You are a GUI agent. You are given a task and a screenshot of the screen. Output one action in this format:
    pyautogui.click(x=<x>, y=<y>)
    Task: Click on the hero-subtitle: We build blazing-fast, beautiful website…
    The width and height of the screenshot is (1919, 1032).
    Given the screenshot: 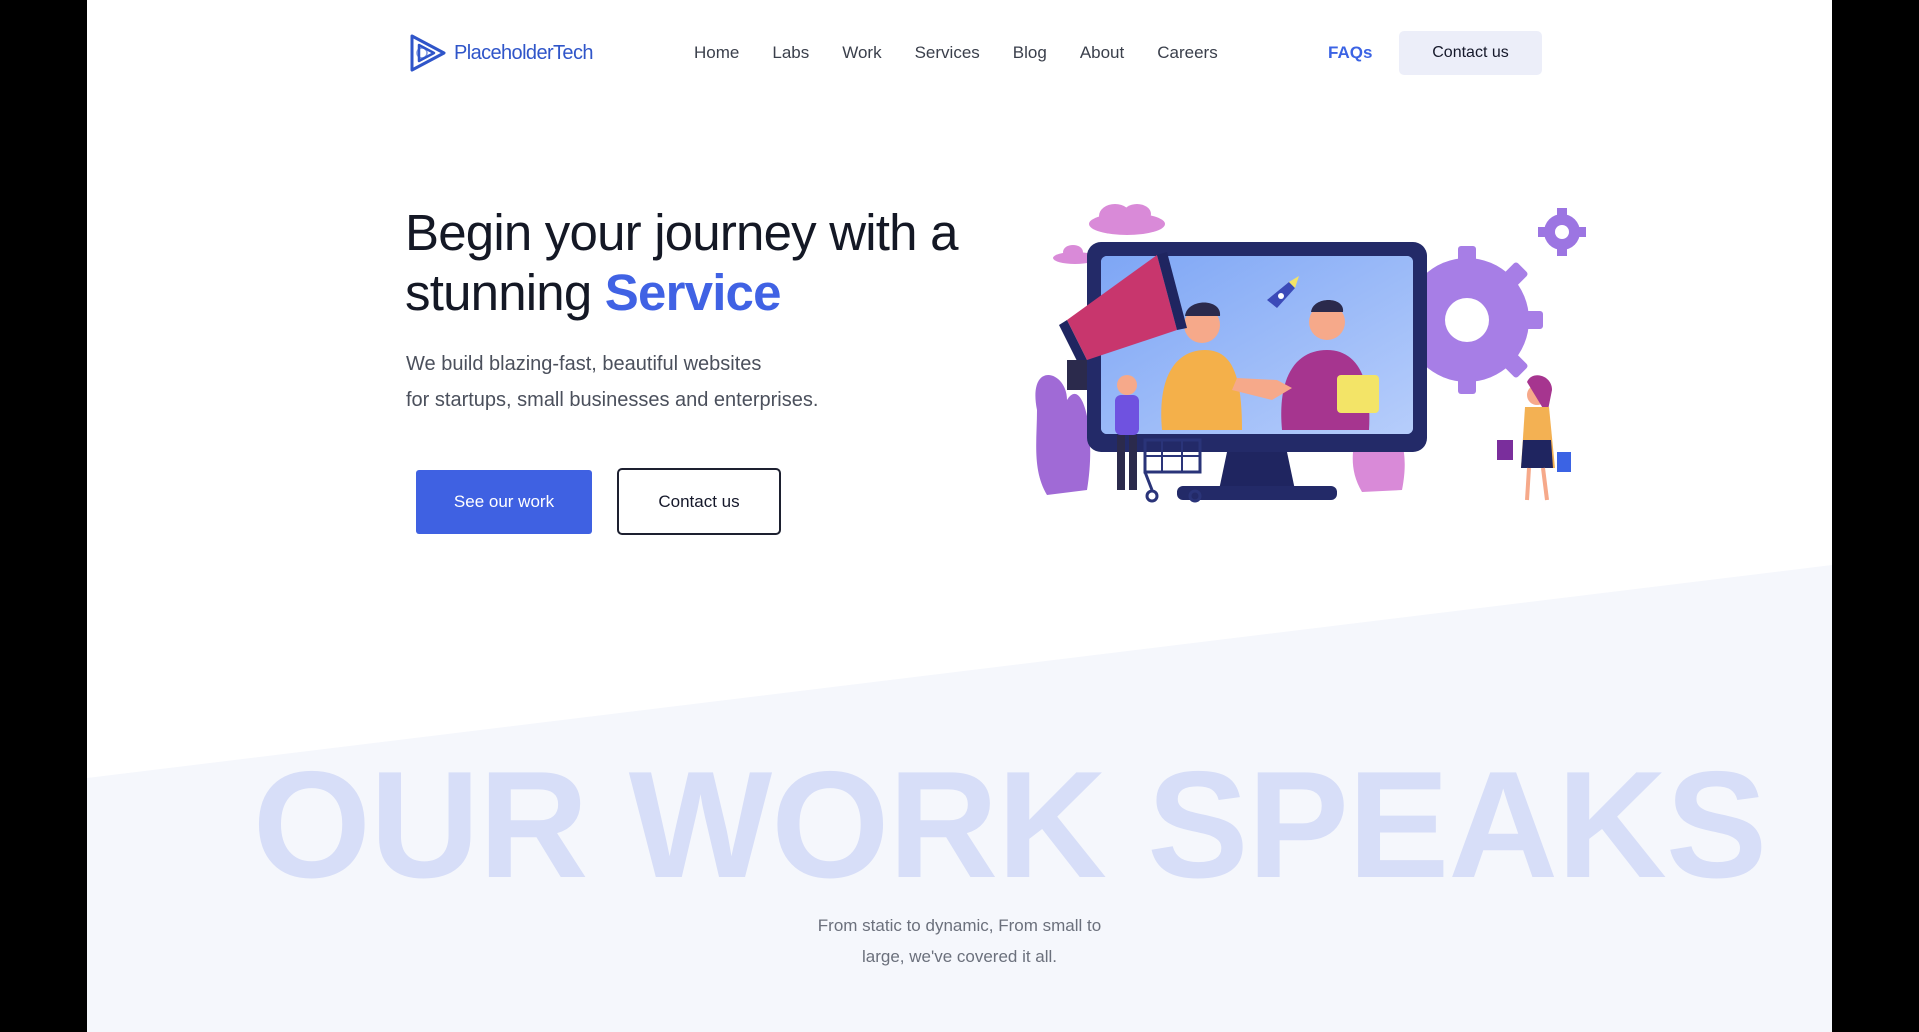 What is the action you would take?
    pyautogui.click(x=666, y=382)
    